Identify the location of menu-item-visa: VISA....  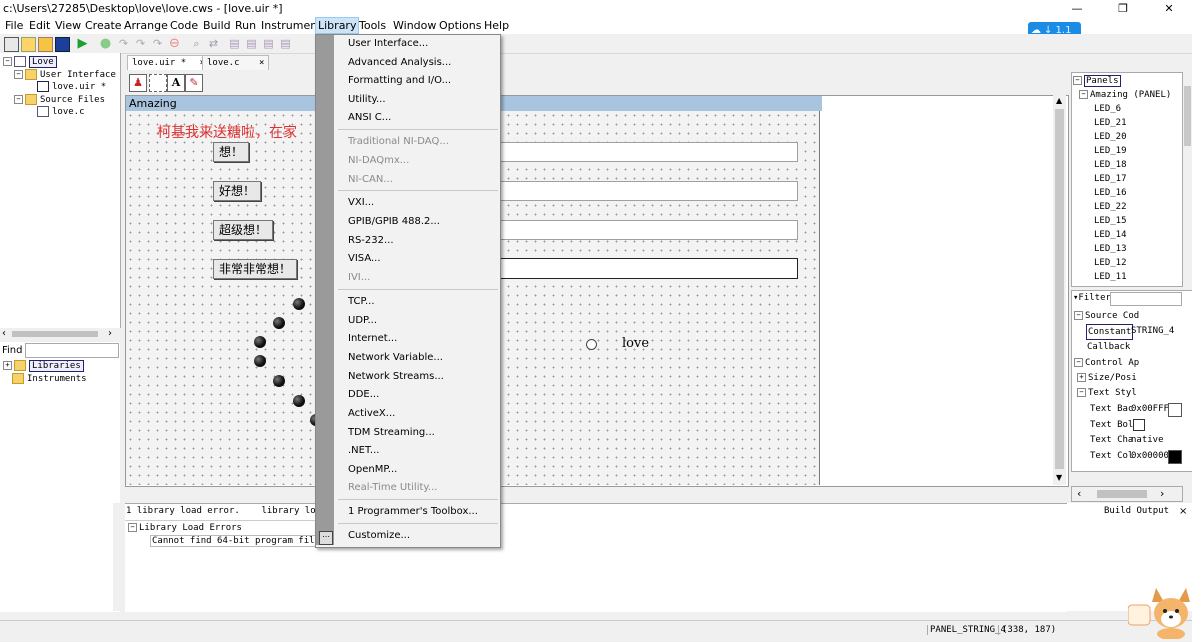
(364, 259).